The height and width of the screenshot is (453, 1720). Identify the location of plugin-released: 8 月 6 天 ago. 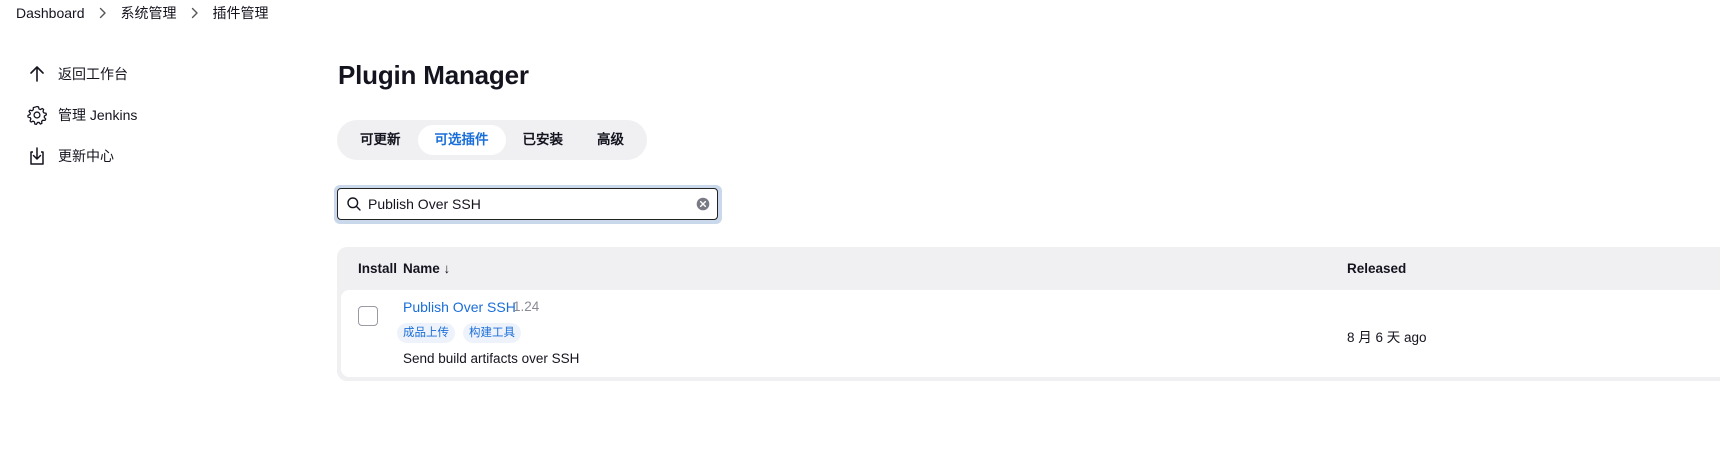
(1387, 337).